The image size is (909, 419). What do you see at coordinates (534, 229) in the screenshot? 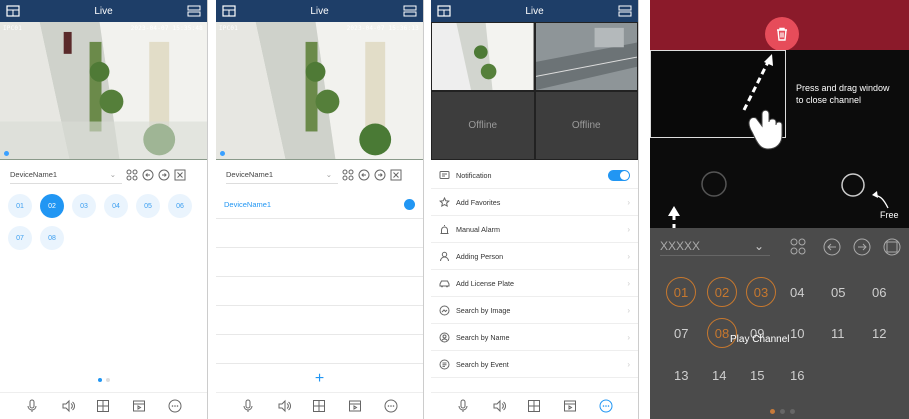
I see `menu-manual-alarm: Manual Alarm ›` at bounding box center [534, 229].